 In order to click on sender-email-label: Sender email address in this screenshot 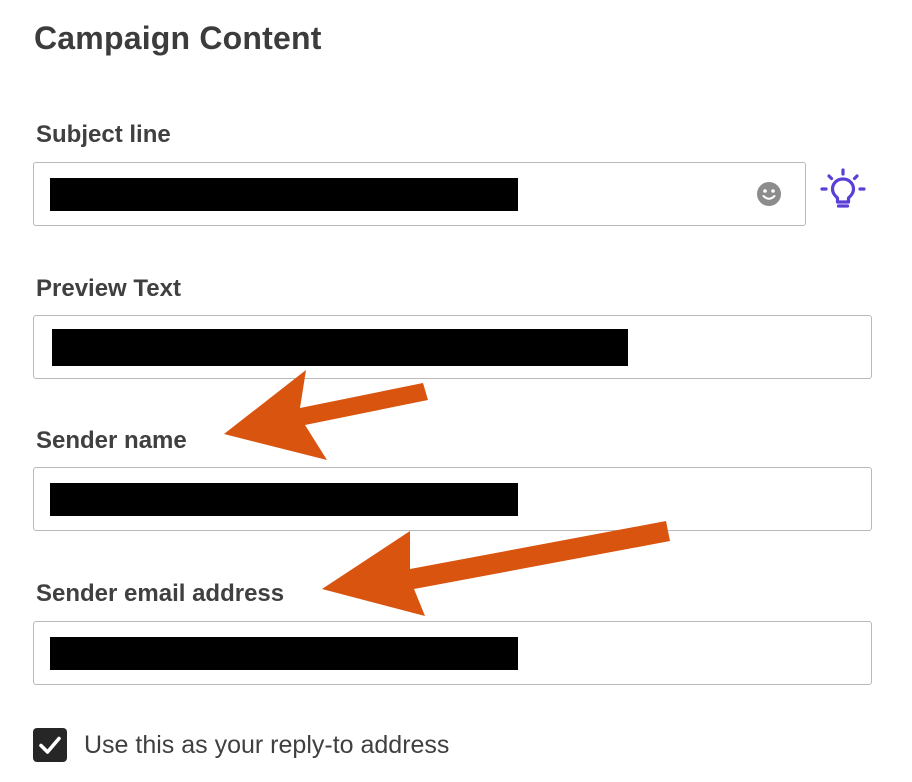, I will do `click(160, 593)`.